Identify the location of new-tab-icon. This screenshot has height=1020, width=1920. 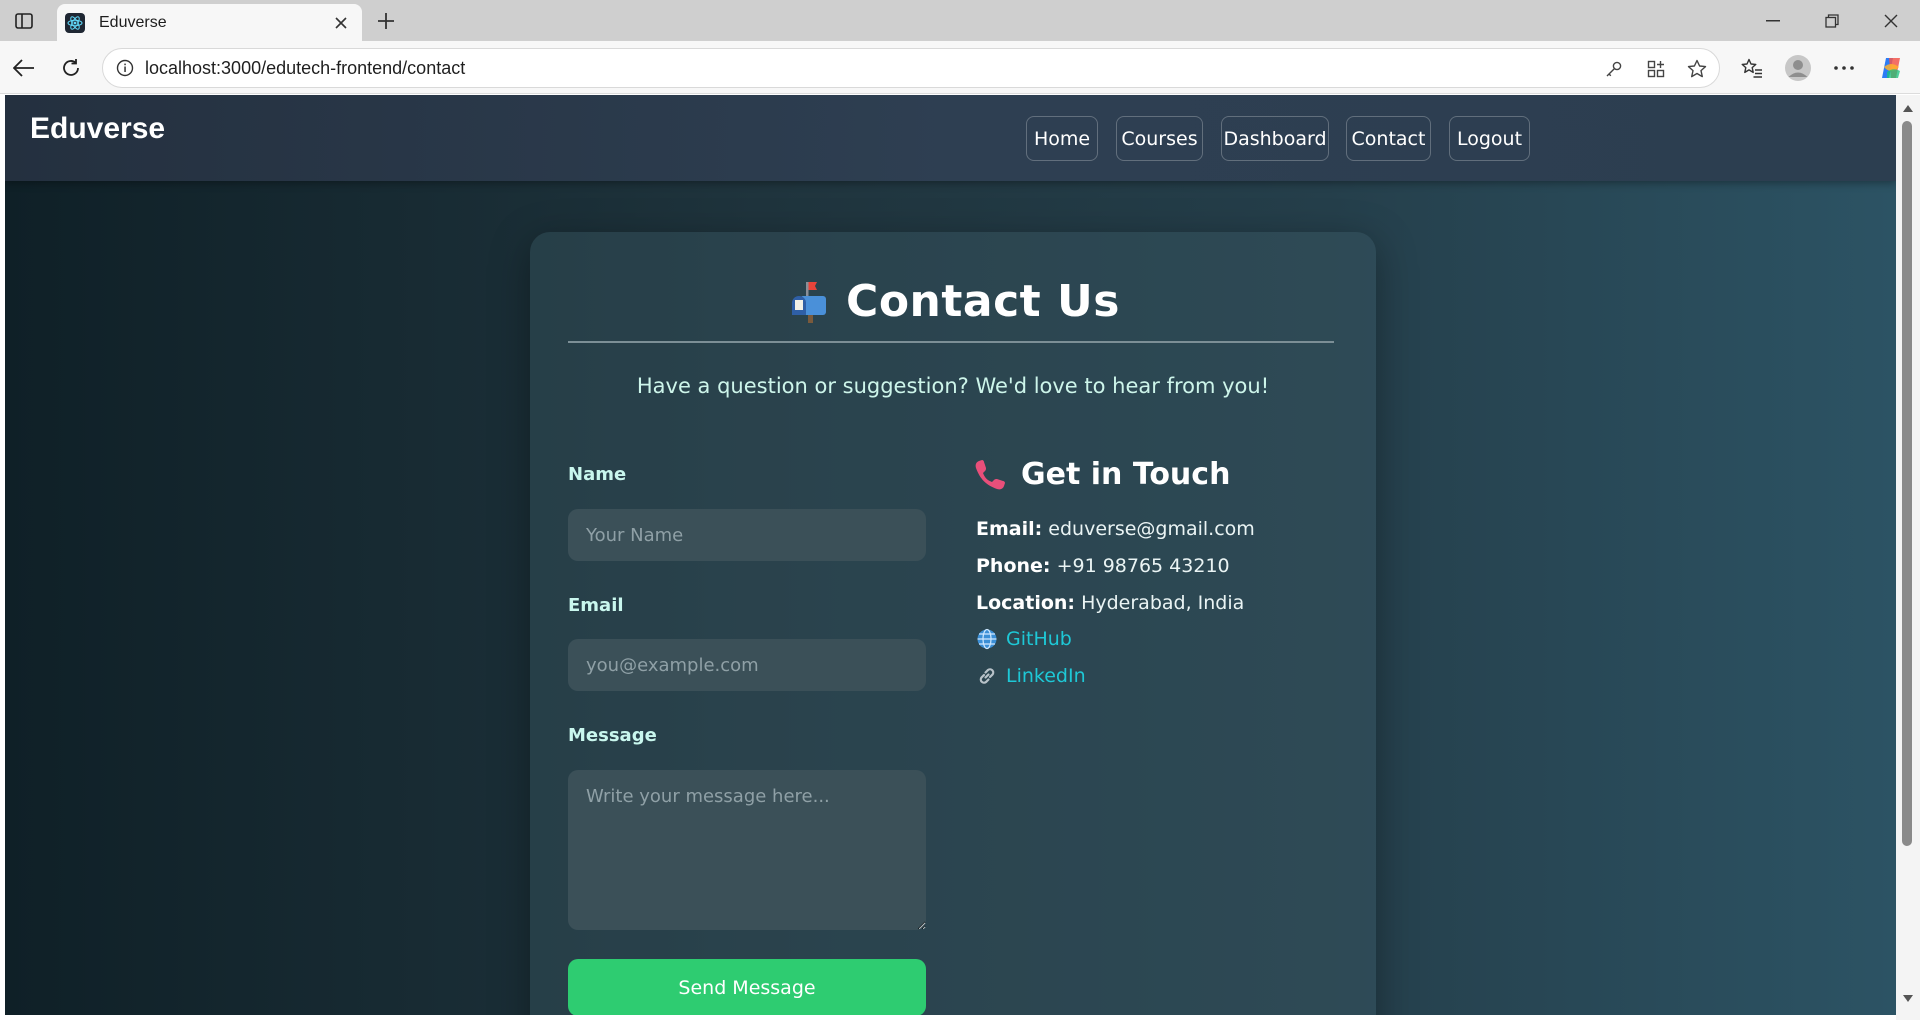
(386, 21).